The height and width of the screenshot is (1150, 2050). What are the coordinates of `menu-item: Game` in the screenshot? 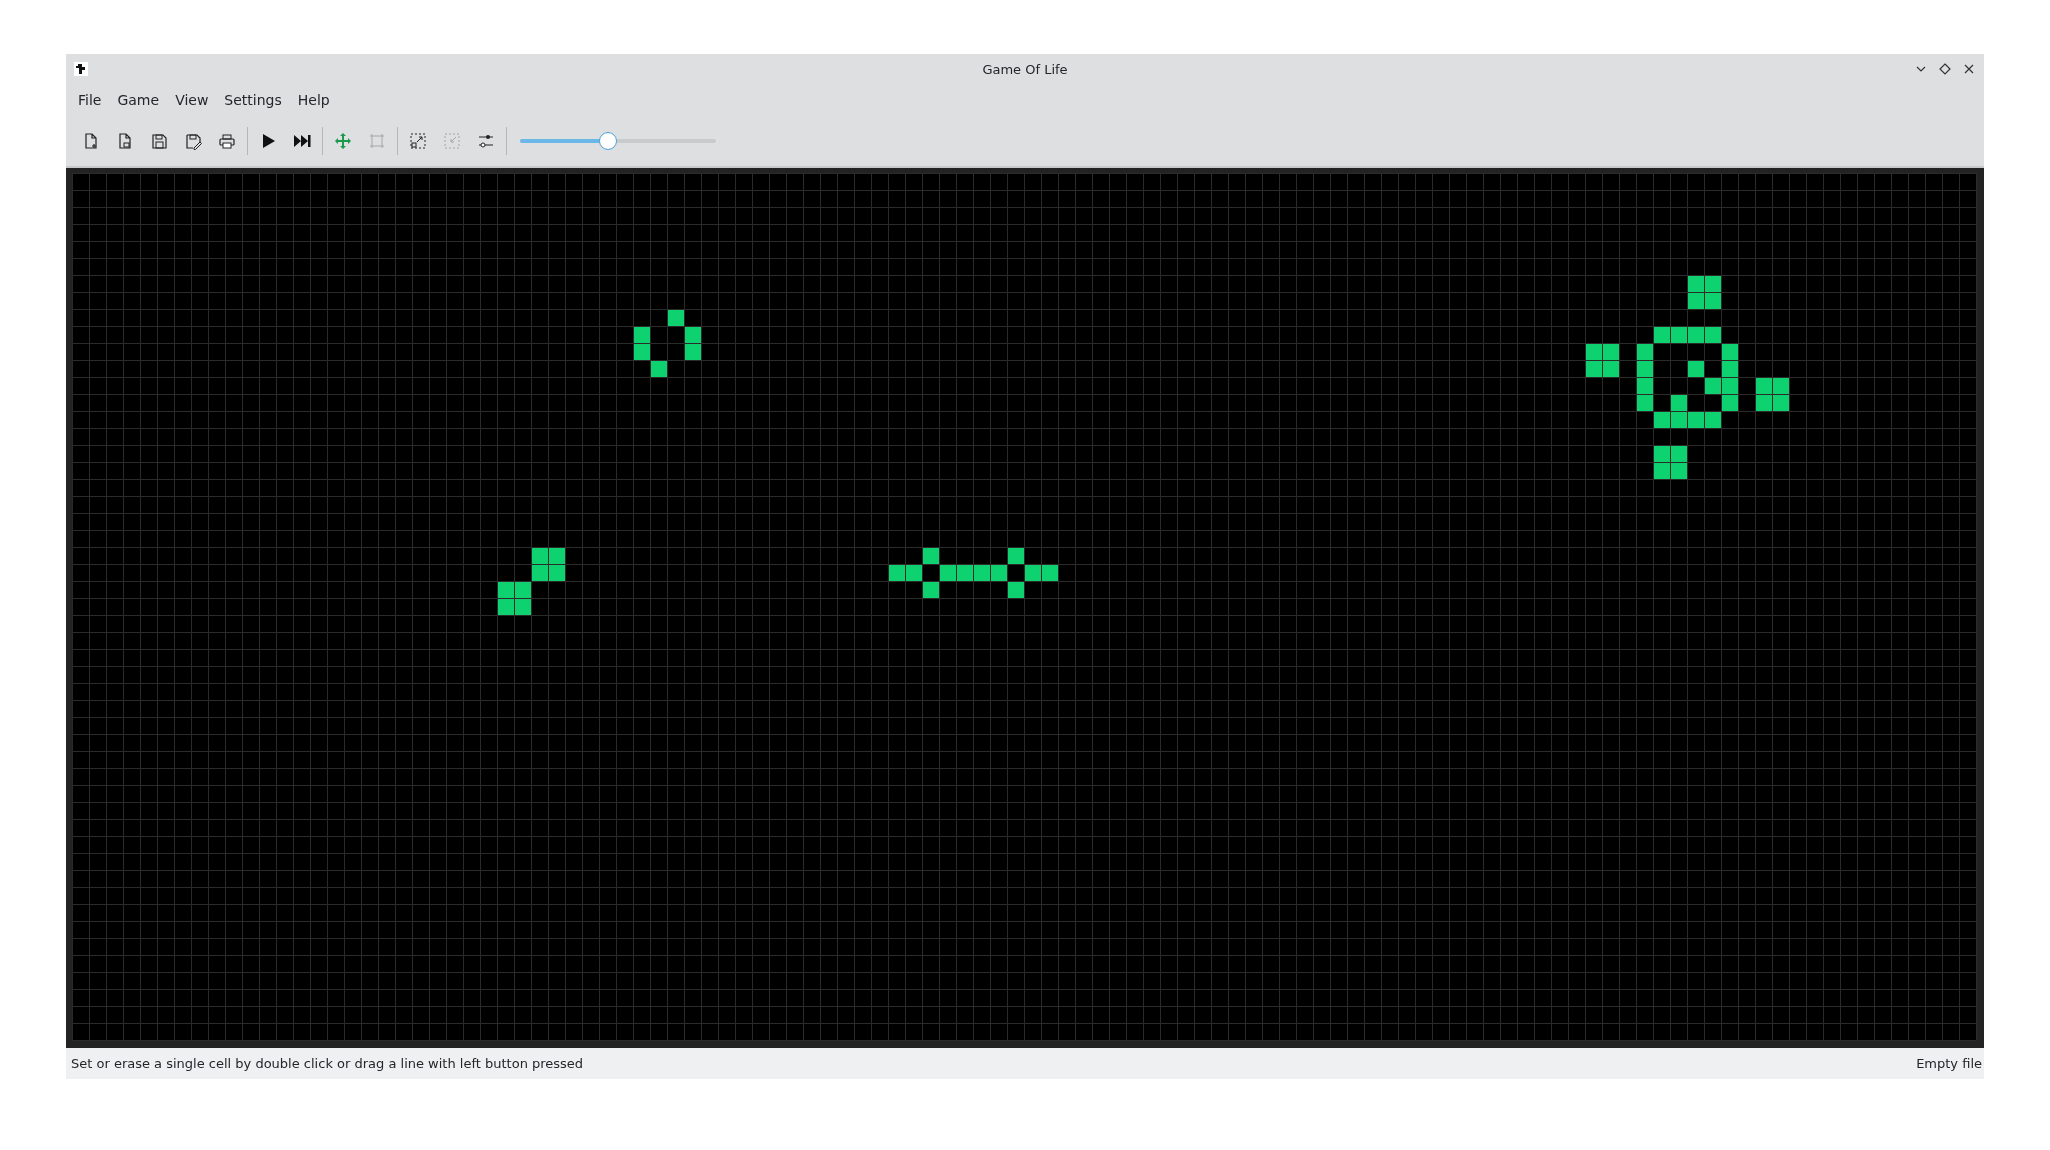 It's located at (138, 100).